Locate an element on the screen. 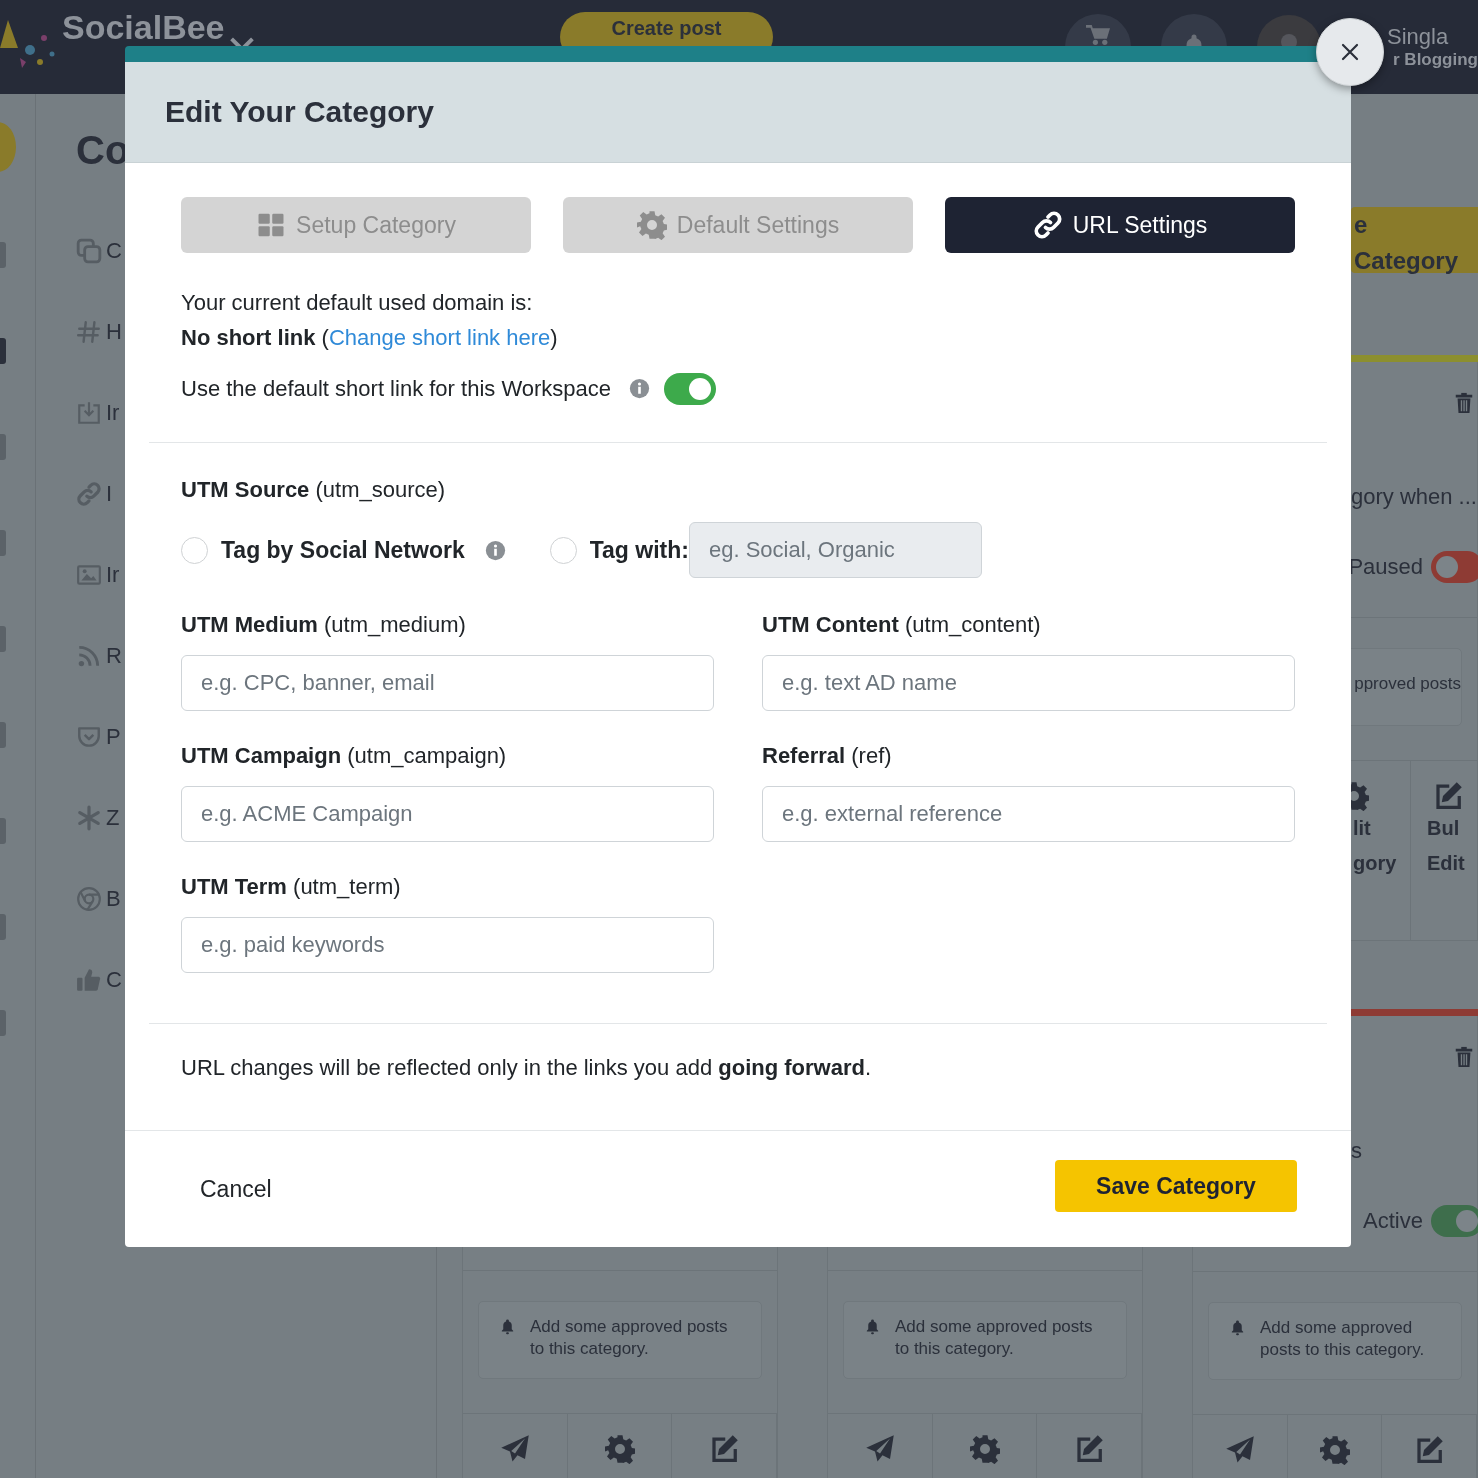 Image resolution: width=1478 pixels, height=1478 pixels. option-label: Tag with: is located at coordinates (639, 550).